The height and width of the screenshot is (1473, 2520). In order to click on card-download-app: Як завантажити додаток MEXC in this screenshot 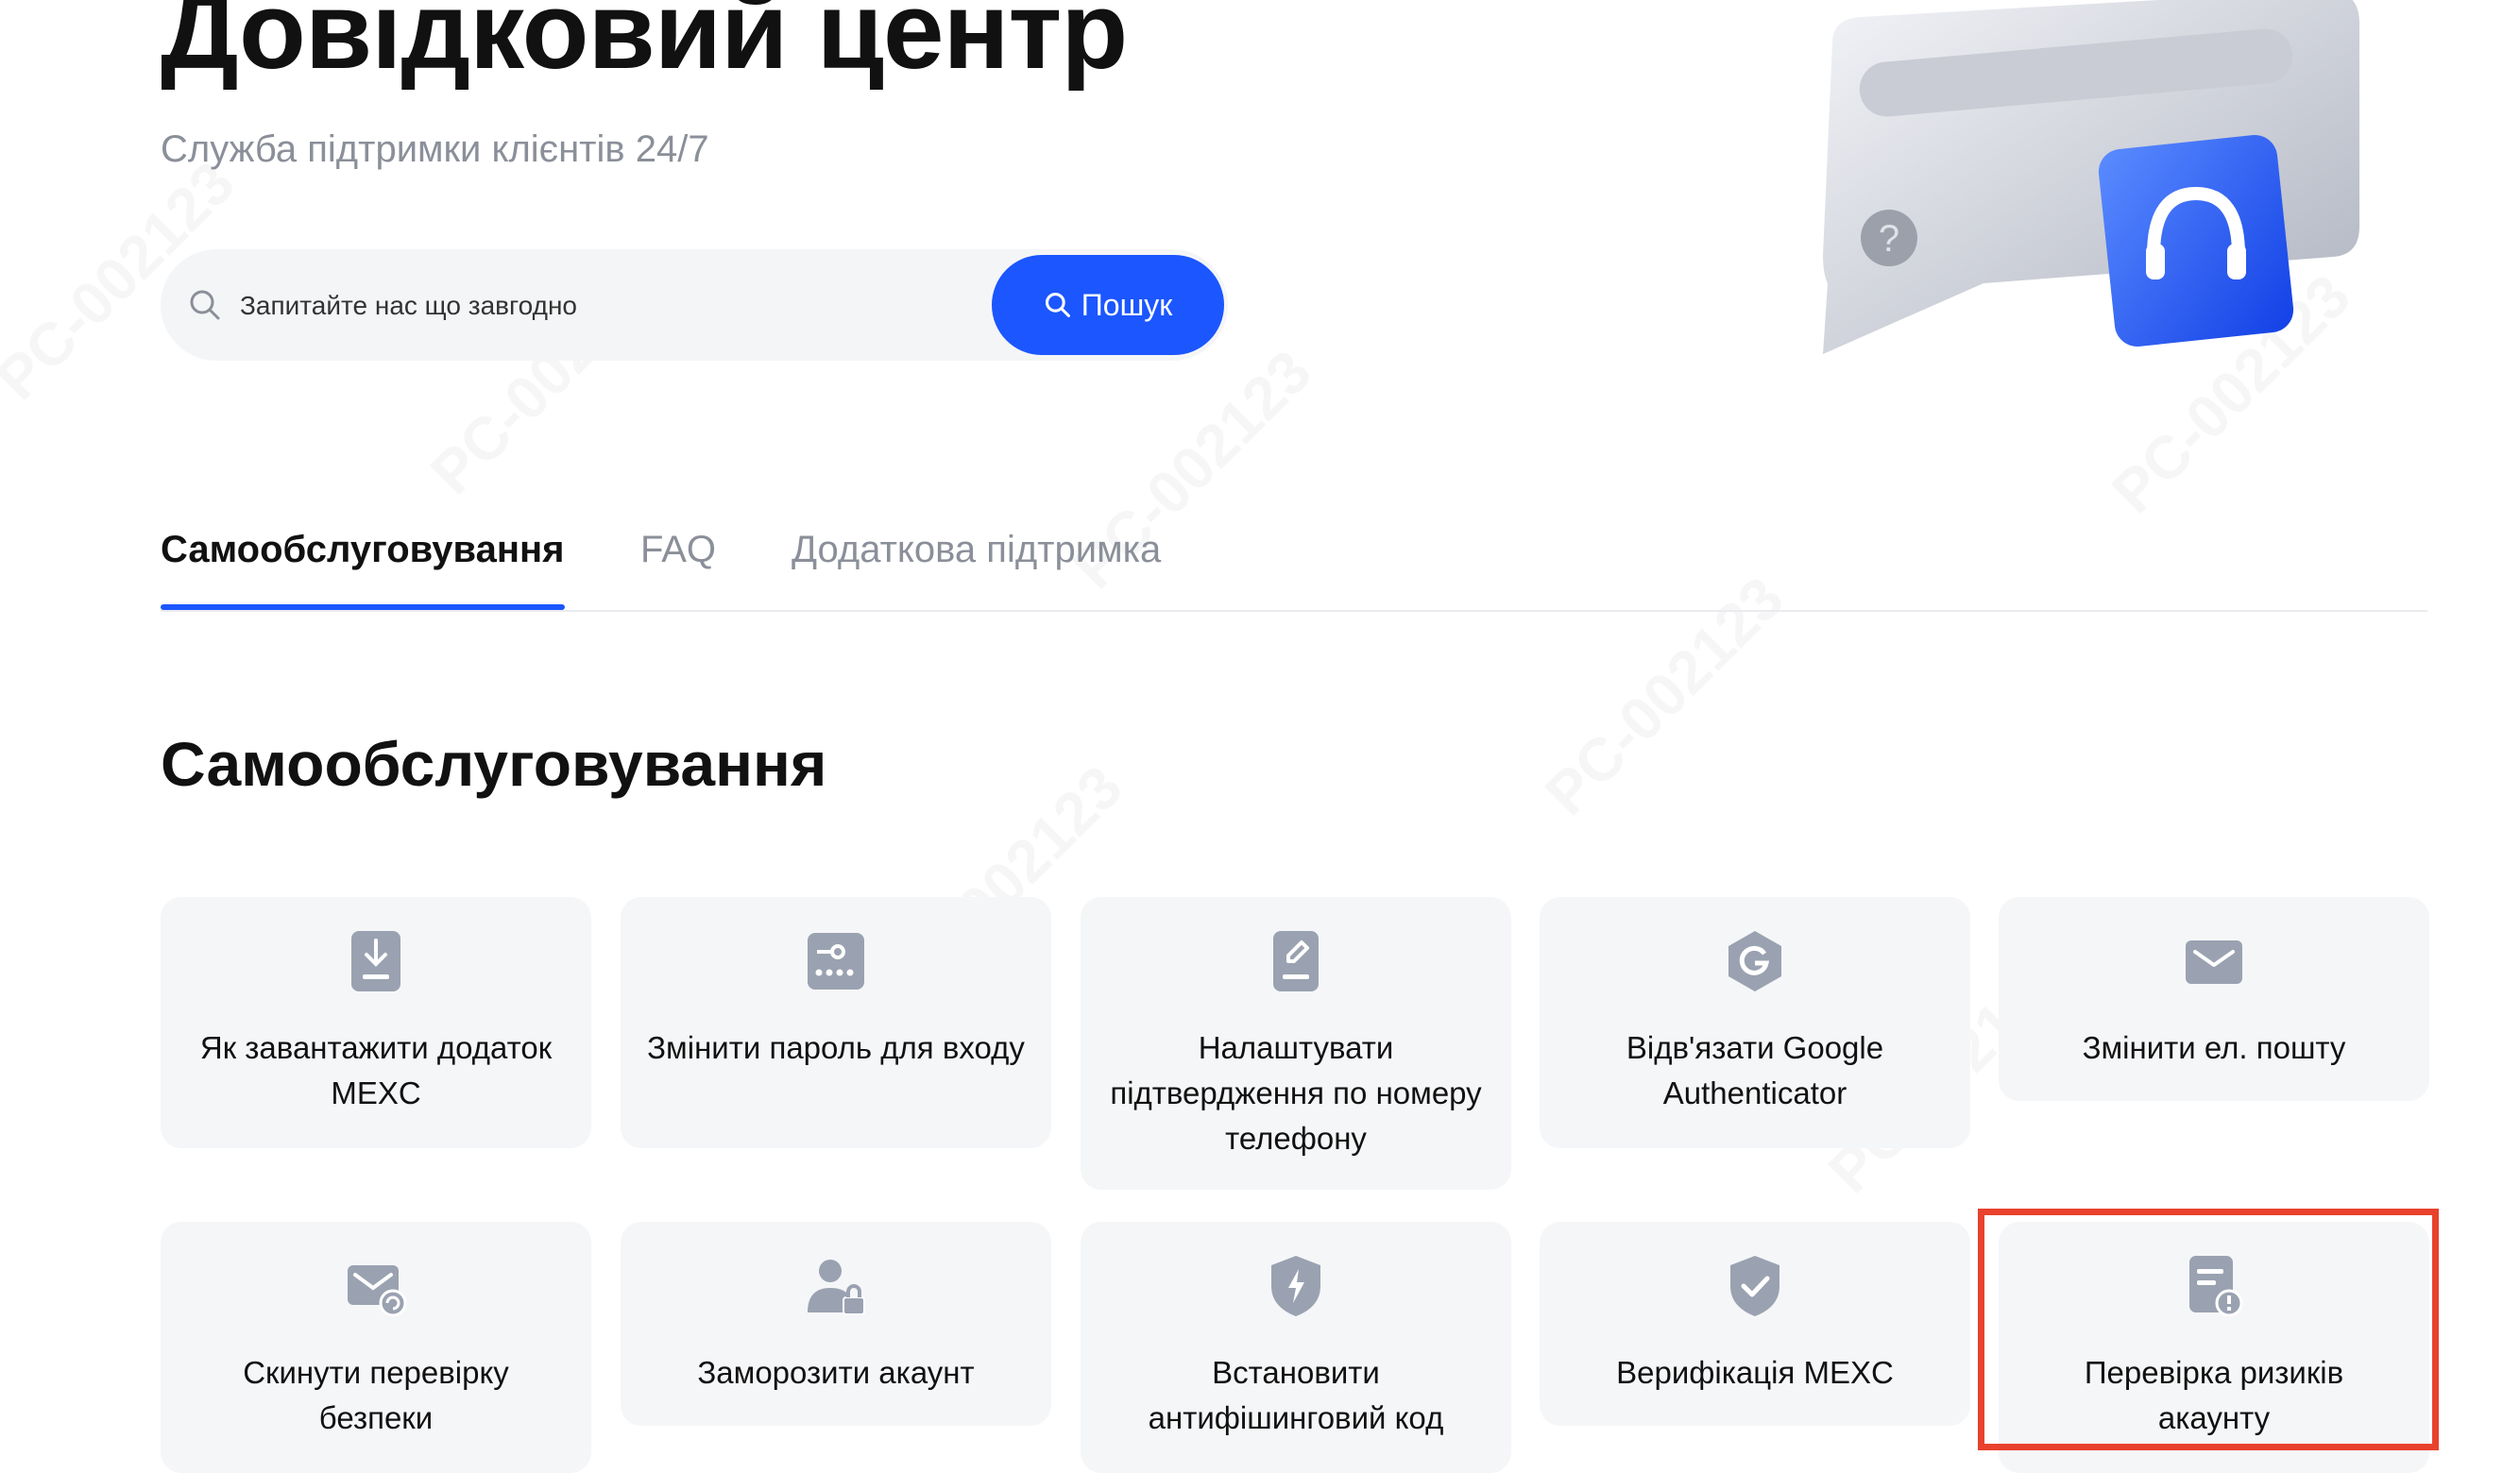, I will do `click(376, 1022)`.